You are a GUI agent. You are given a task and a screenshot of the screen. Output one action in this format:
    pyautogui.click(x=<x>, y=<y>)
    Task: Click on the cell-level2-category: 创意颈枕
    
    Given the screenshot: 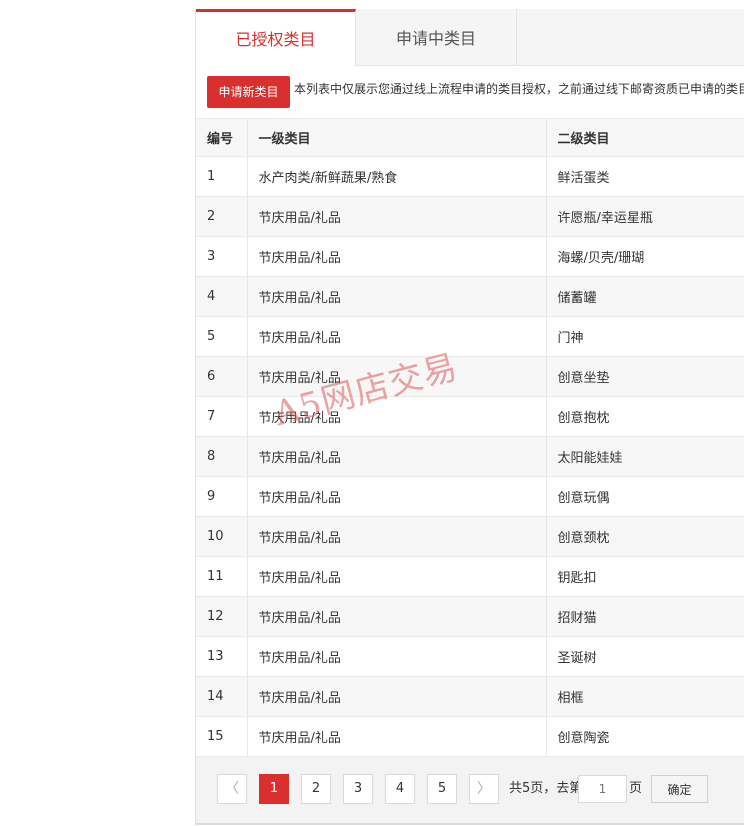 What is the action you would take?
    pyautogui.click(x=645, y=536)
    